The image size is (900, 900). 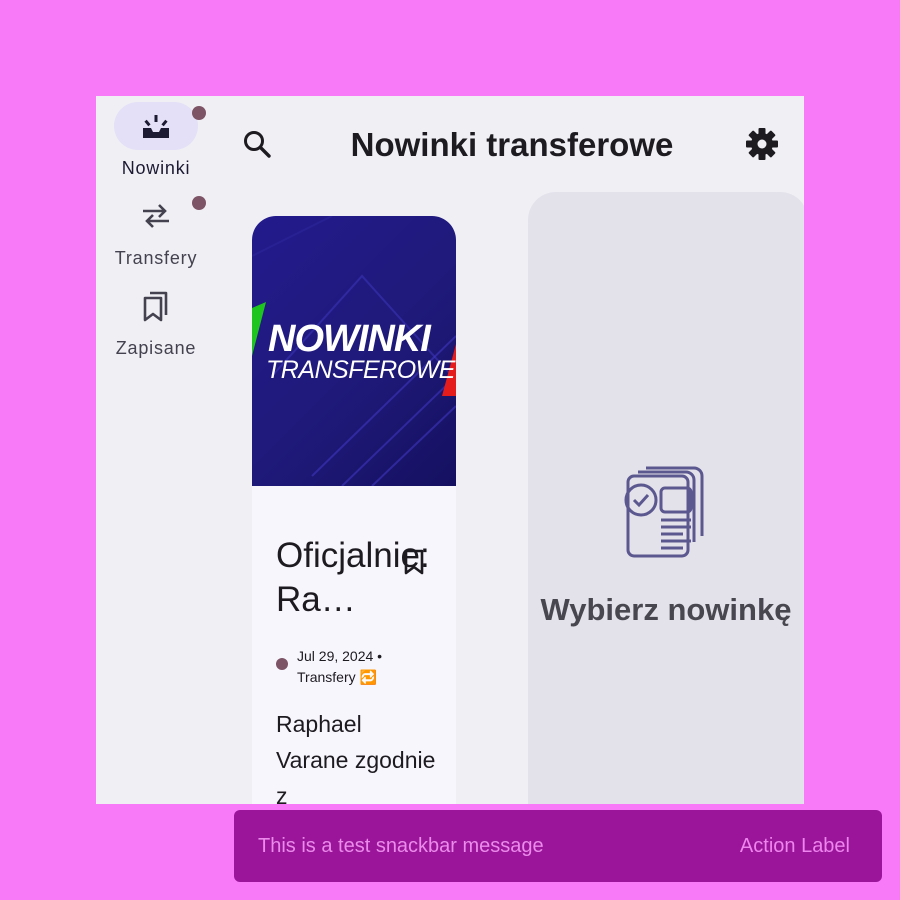 What do you see at coordinates (156, 348) in the screenshot?
I see `rail-label-zapisane: Zapisane` at bounding box center [156, 348].